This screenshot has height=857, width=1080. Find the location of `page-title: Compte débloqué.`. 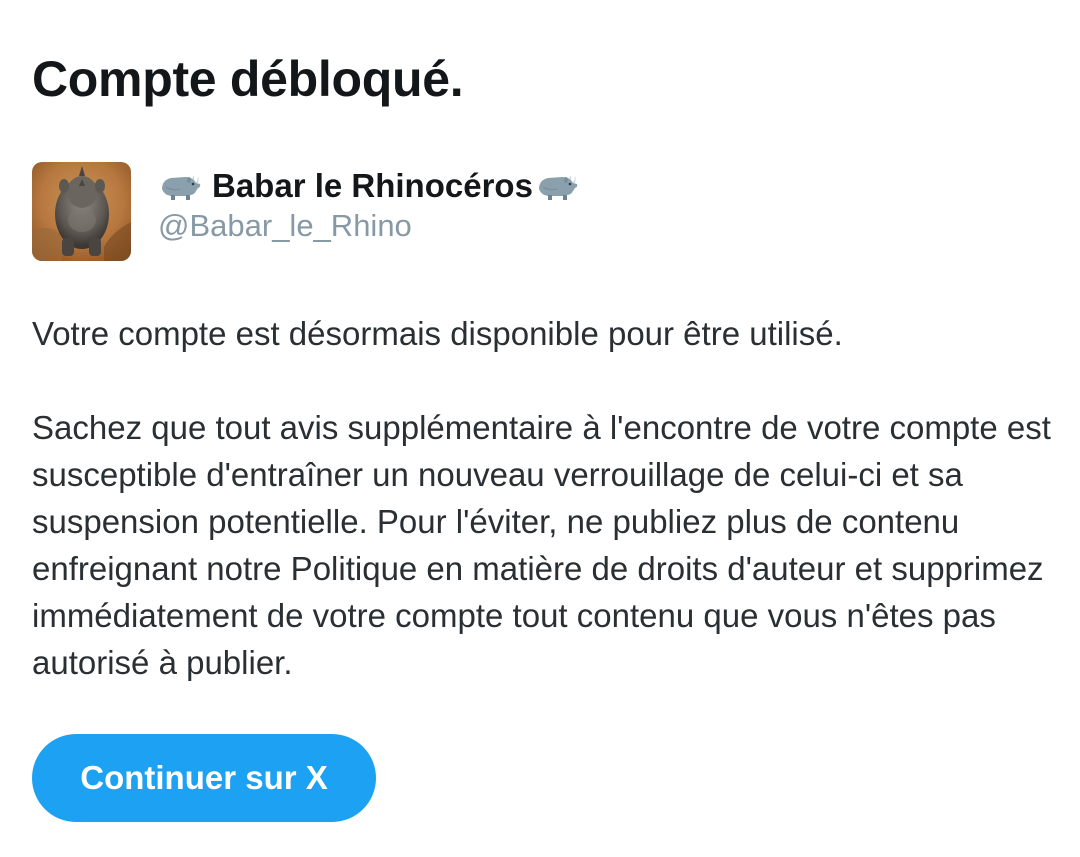

page-title: Compte débloqué. is located at coordinates (248, 79).